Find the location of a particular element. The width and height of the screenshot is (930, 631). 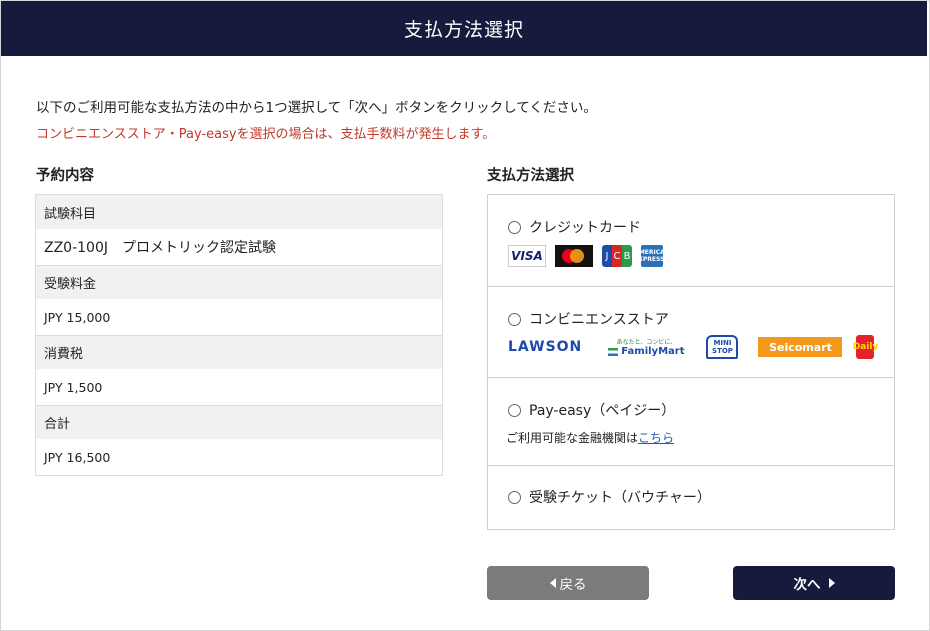

visa-logo-icon: VISA is located at coordinates (527, 256).